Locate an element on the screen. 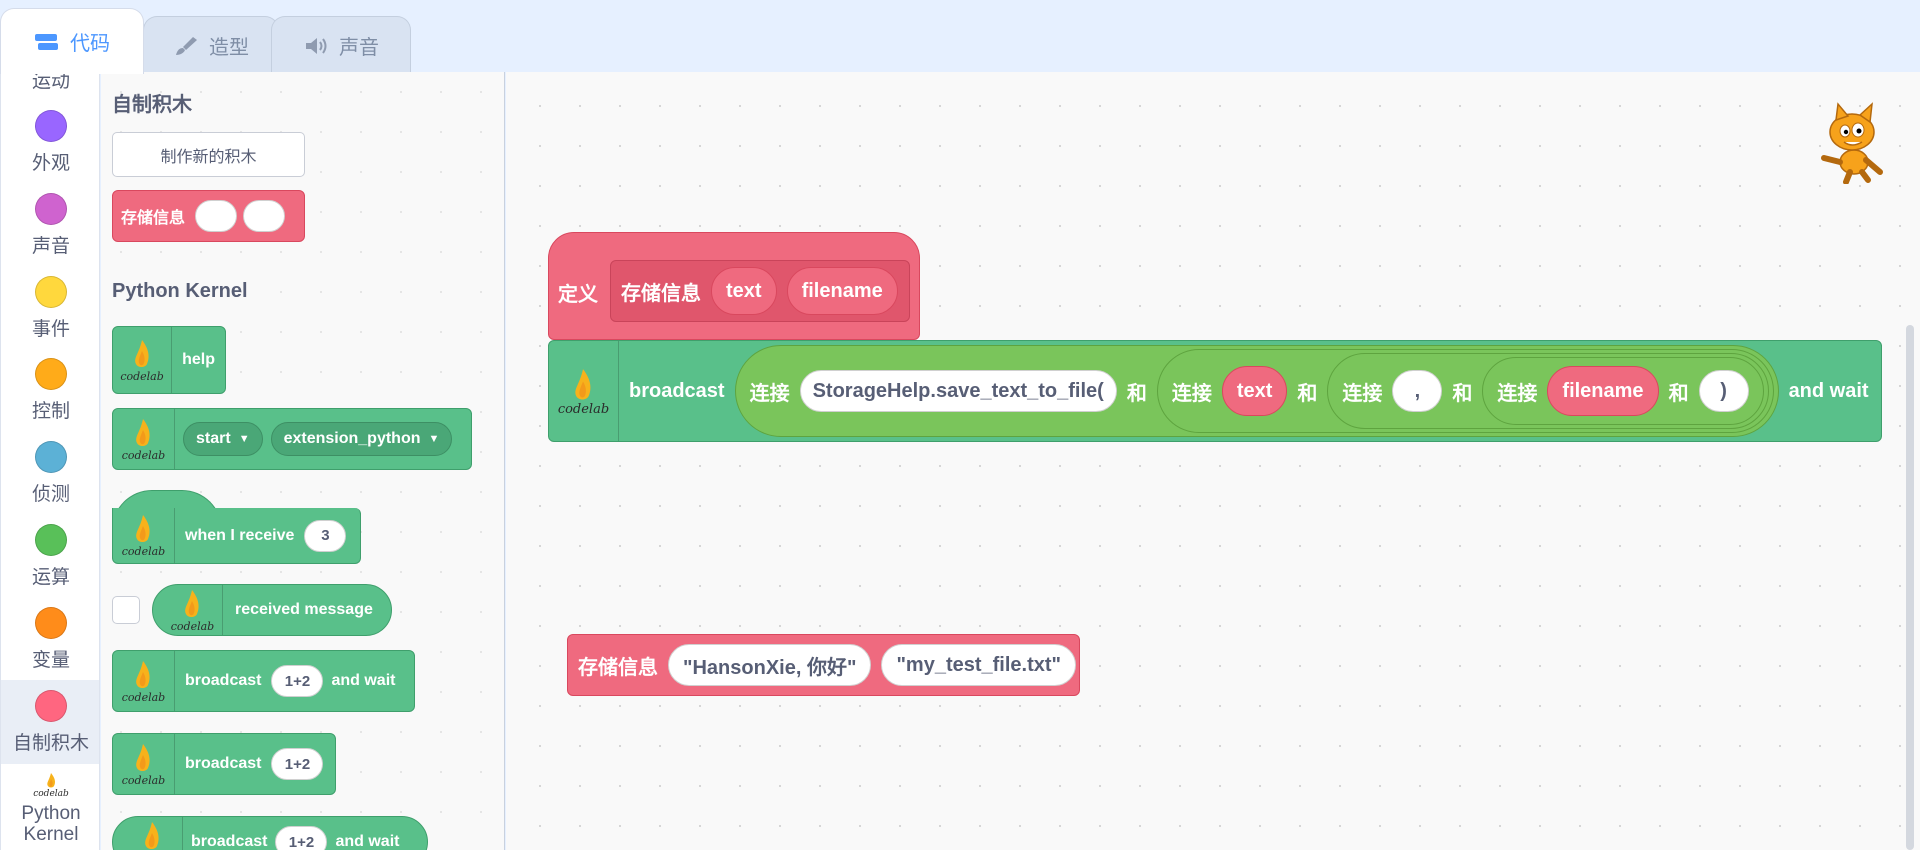  tab-sounds-label: 声音 is located at coordinates (359, 48).